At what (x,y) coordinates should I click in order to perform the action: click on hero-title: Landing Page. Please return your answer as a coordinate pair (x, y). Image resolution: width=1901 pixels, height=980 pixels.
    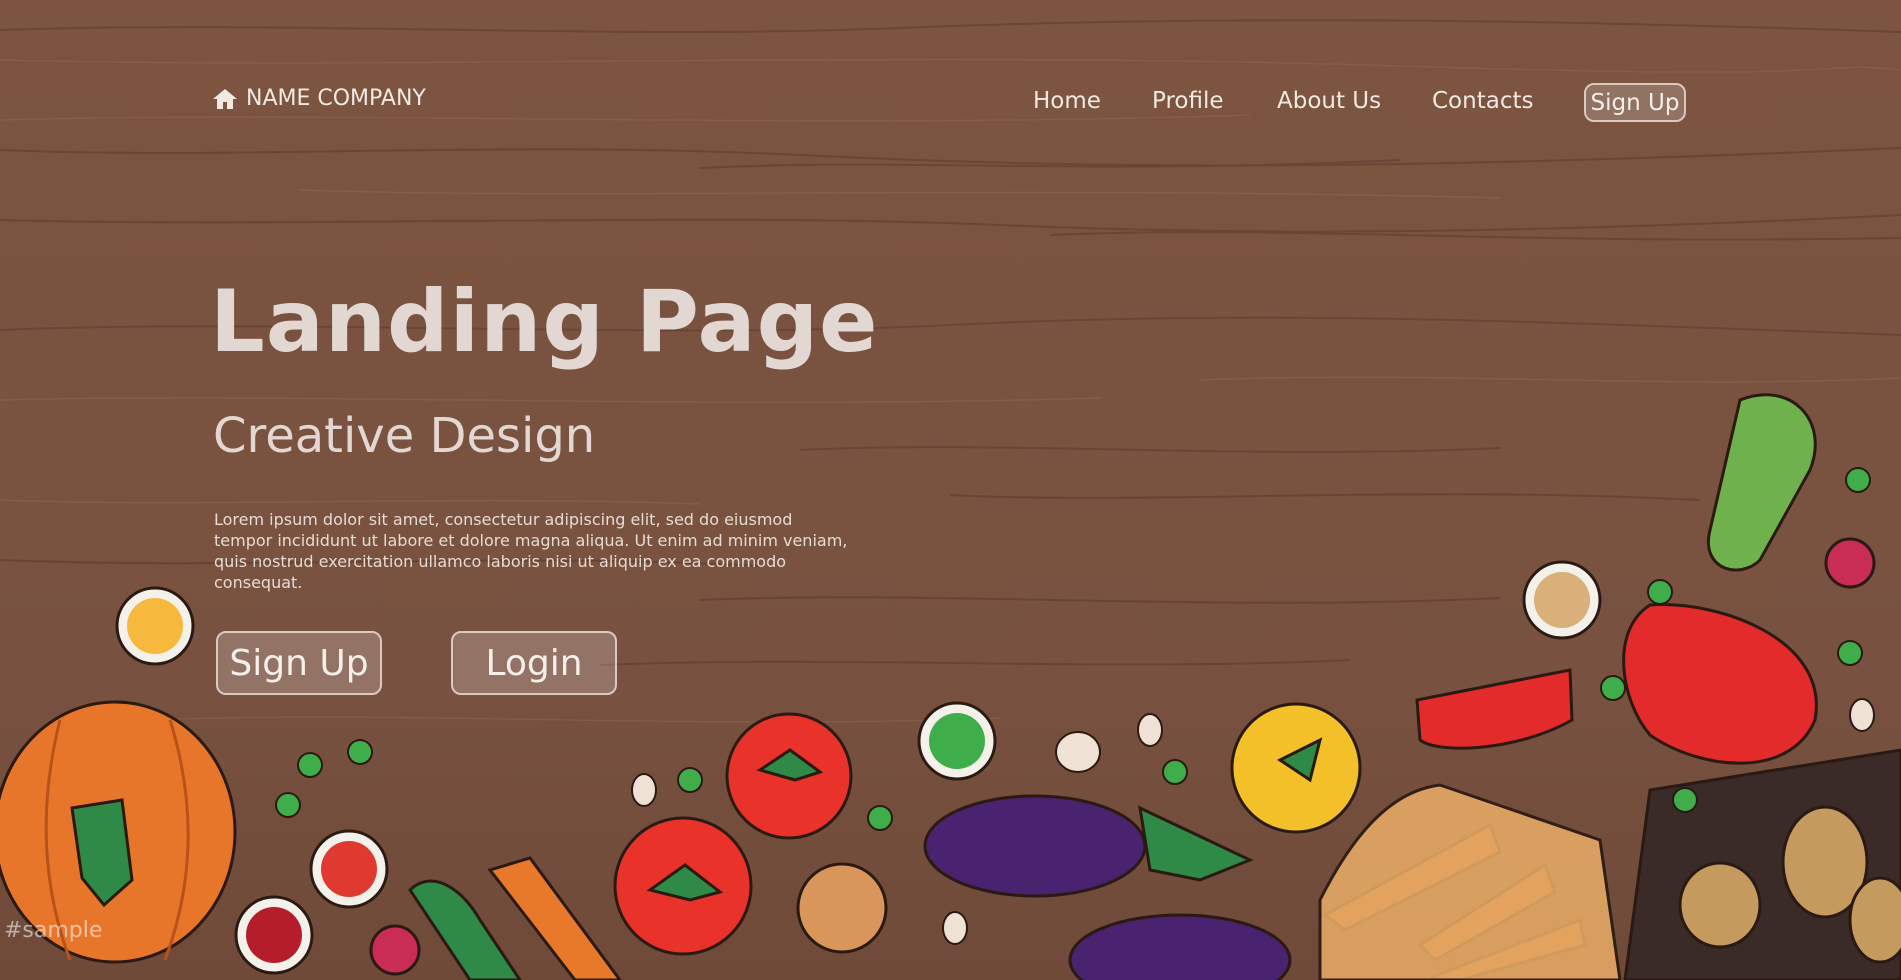
    Looking at the image, I should click on (544, 322).